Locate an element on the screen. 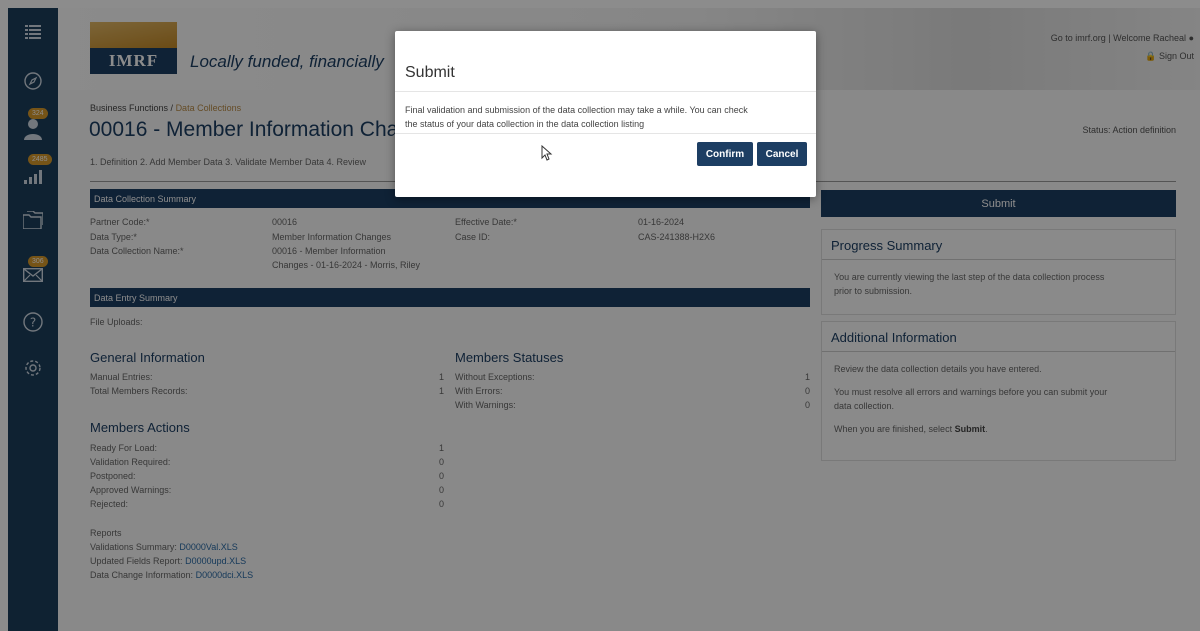 Image resolution: width=1200 pixels, height=631 pixels. cancel-button: Cancel is located at coordinates (782, 154).